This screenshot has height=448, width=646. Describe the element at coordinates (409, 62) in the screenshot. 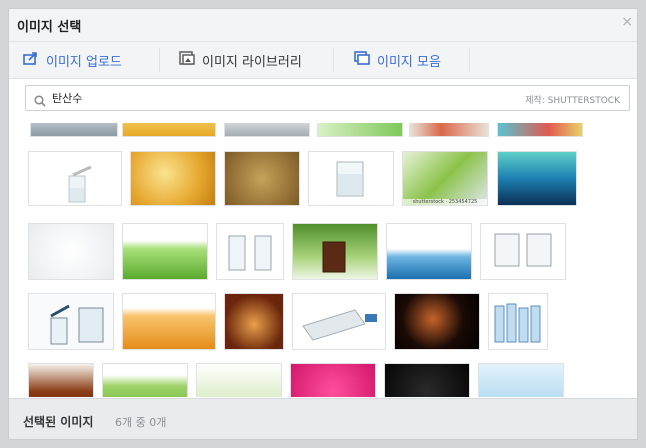

I see `tab-collection-label: 이미지 모음` at that location.